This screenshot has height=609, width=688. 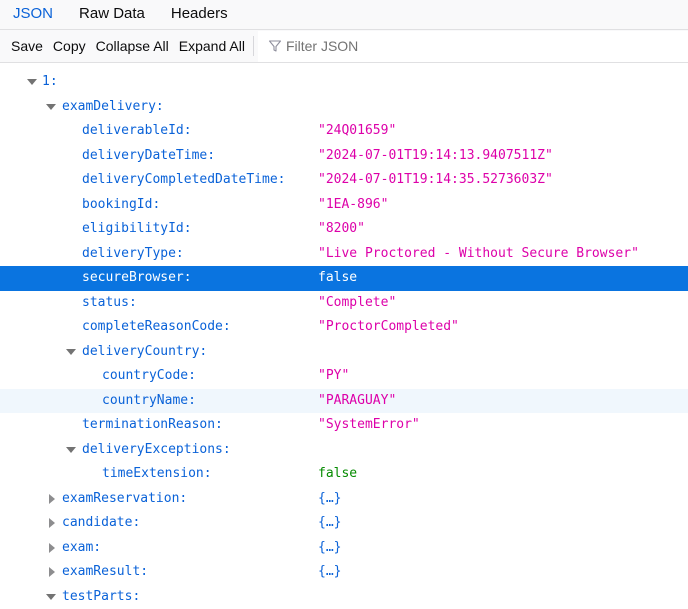 What do you see at coordinates (132, 46) in the screenshot?
I see `collapse-all-button: Collapse All` at bounding box center [132, 46].